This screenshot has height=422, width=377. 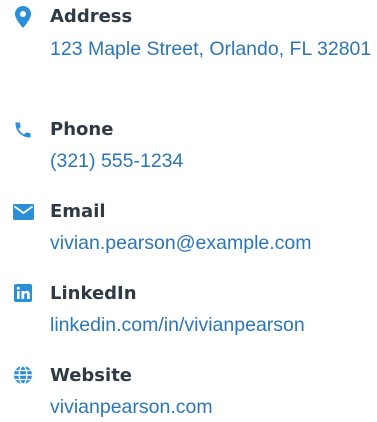 I want to click on linkedin-value: linkedin.com/in/vivianpearson, so click(x=213, y=325).